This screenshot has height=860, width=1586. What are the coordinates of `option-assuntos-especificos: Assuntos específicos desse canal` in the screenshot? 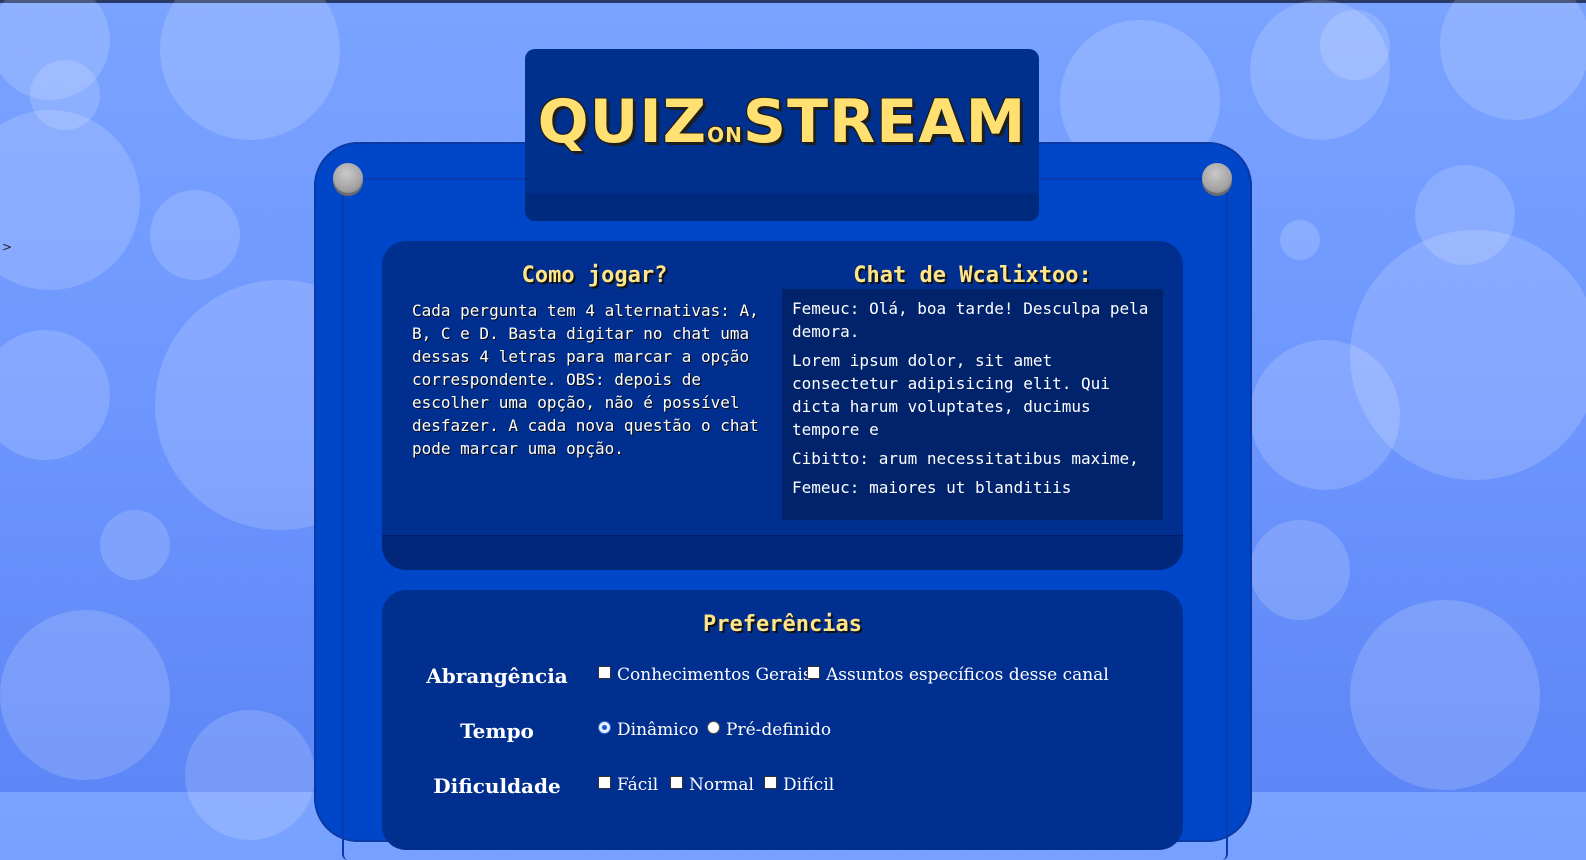 It's located at (958, 675).